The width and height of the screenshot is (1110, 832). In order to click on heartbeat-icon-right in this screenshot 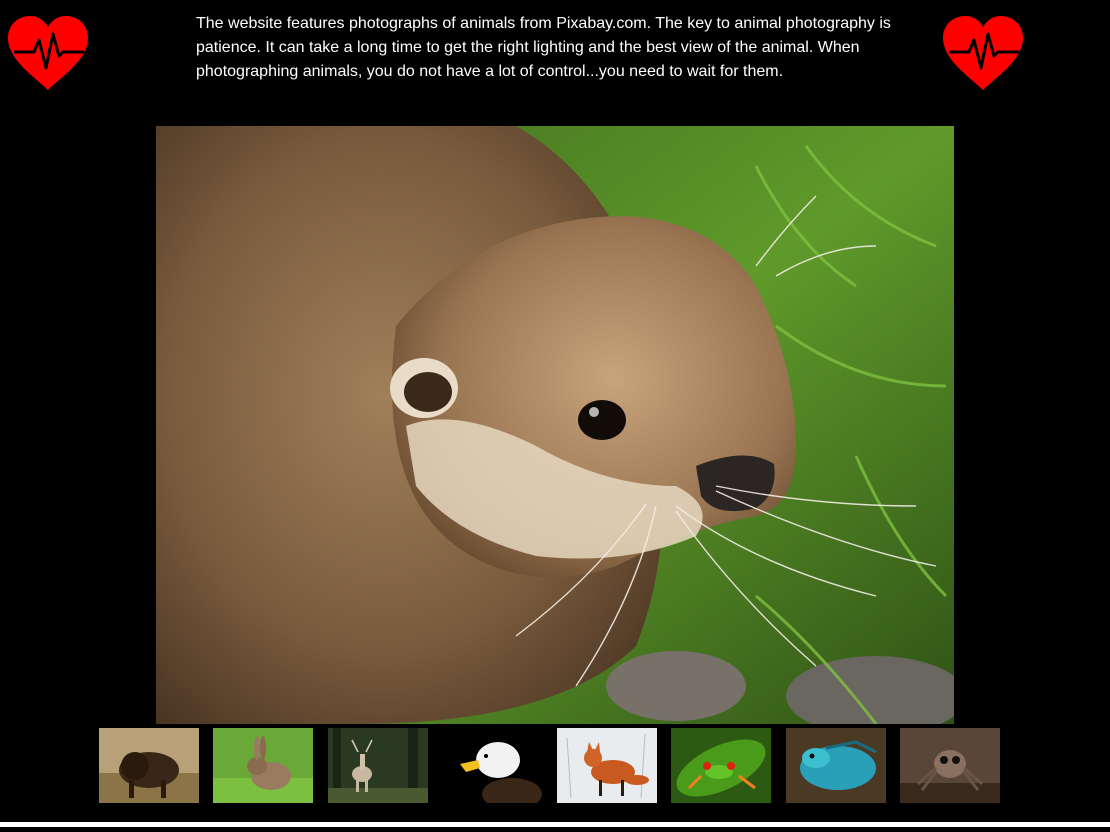, I will do `click(983, 53)`.